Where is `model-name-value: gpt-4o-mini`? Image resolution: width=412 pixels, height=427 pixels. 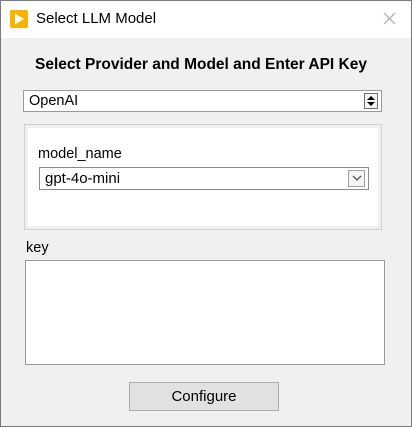 model-name-value: gpt-4o-mini is located at coordinates (83, 178).